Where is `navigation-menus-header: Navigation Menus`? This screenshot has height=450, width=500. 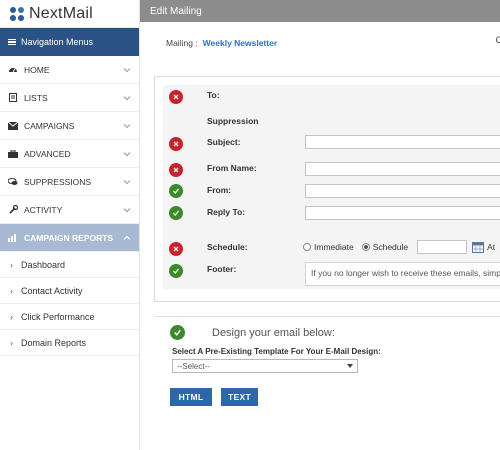 navigation-menus-header: Navigation Menus is located at coordinates (69, 42).